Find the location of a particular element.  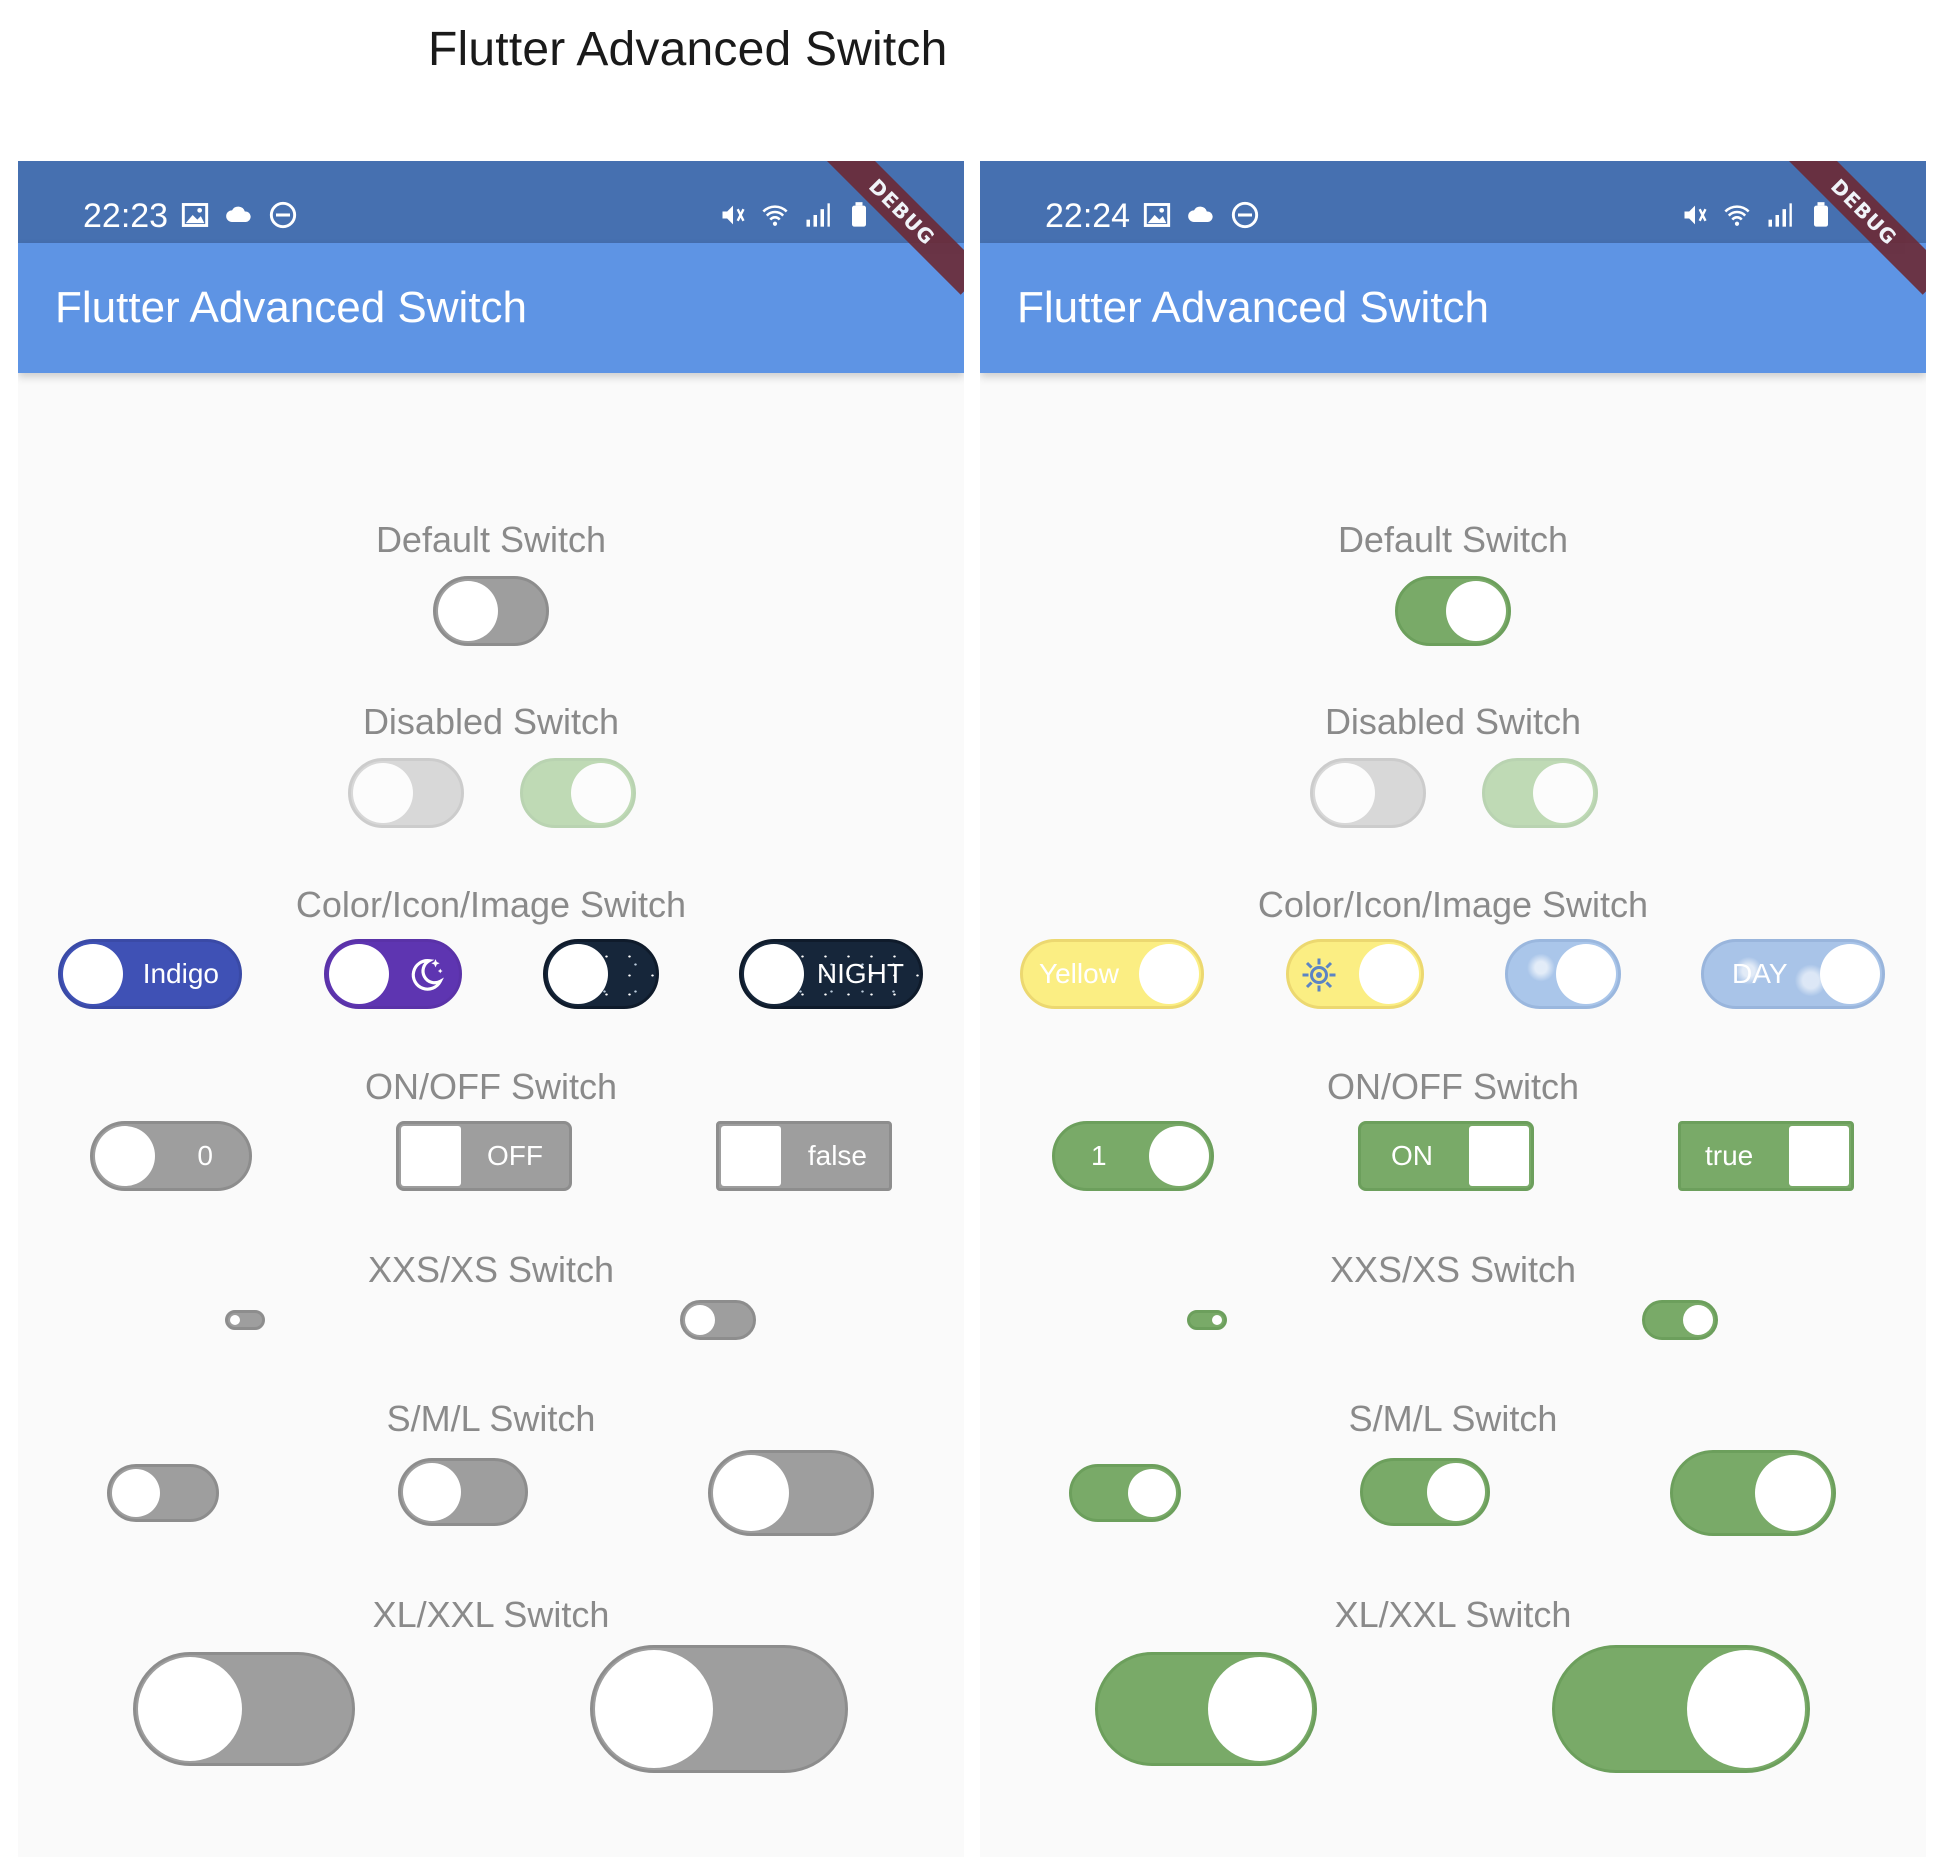

page-title: Flutter Advanced Switch is located at coordinates (688, 49).